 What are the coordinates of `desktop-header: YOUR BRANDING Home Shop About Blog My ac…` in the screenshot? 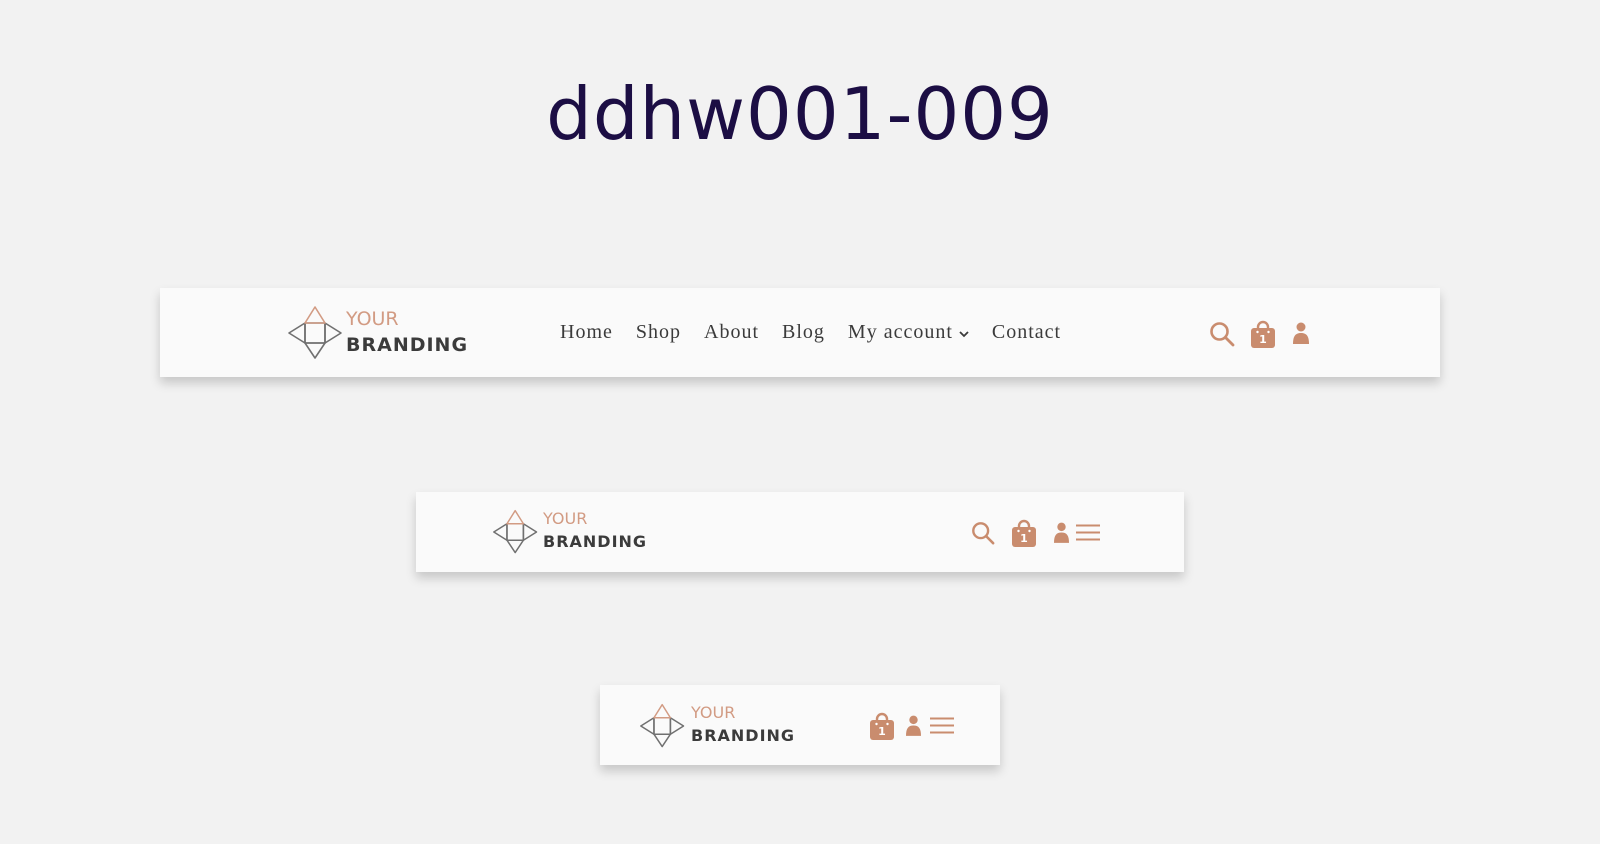 It's located at (800, 332).